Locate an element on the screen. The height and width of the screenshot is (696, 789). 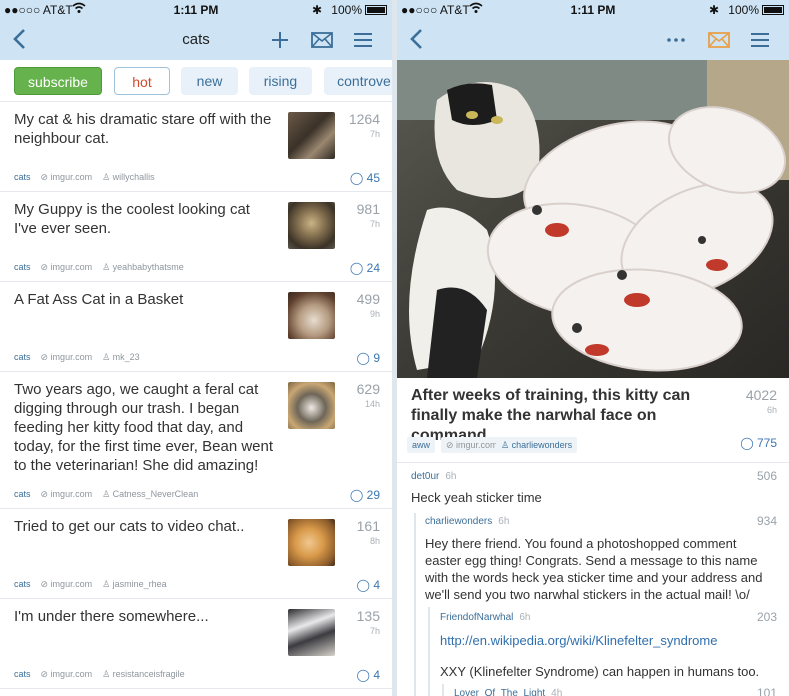
mail-icon is located at coordinates (322, 42).